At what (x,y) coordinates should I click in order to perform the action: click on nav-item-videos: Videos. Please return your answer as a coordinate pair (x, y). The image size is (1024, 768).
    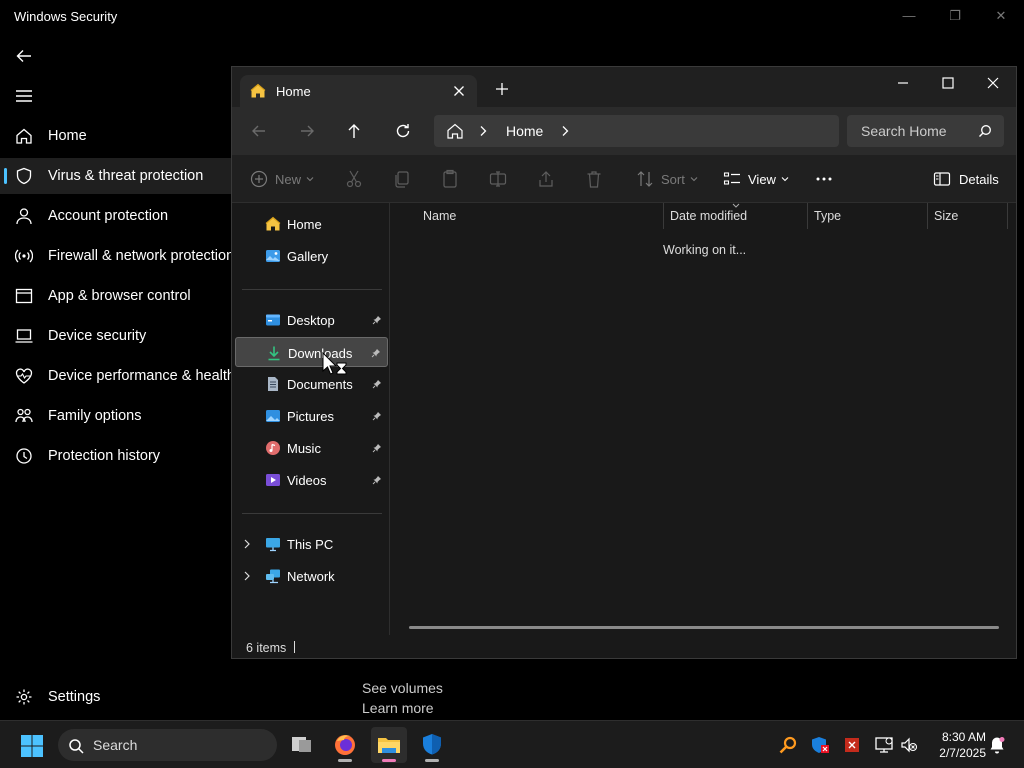
    Looking at the image, I should click on (311, 480).